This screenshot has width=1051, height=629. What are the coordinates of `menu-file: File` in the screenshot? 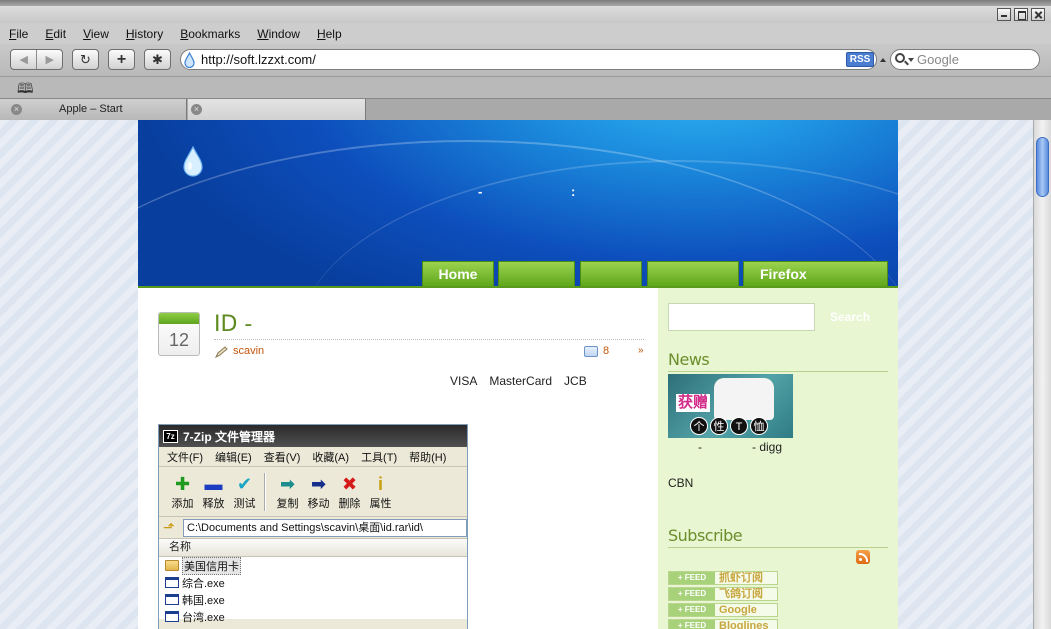 It's located at (18, 34).